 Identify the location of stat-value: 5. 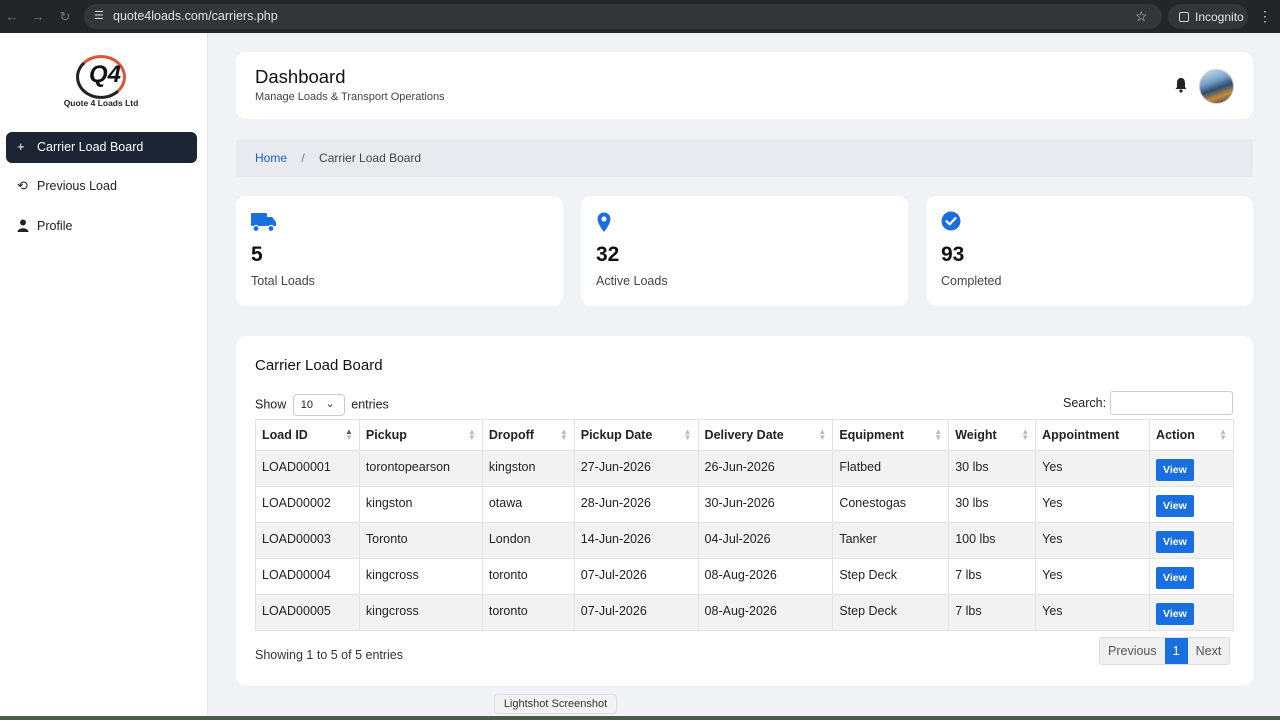
(257, 254).